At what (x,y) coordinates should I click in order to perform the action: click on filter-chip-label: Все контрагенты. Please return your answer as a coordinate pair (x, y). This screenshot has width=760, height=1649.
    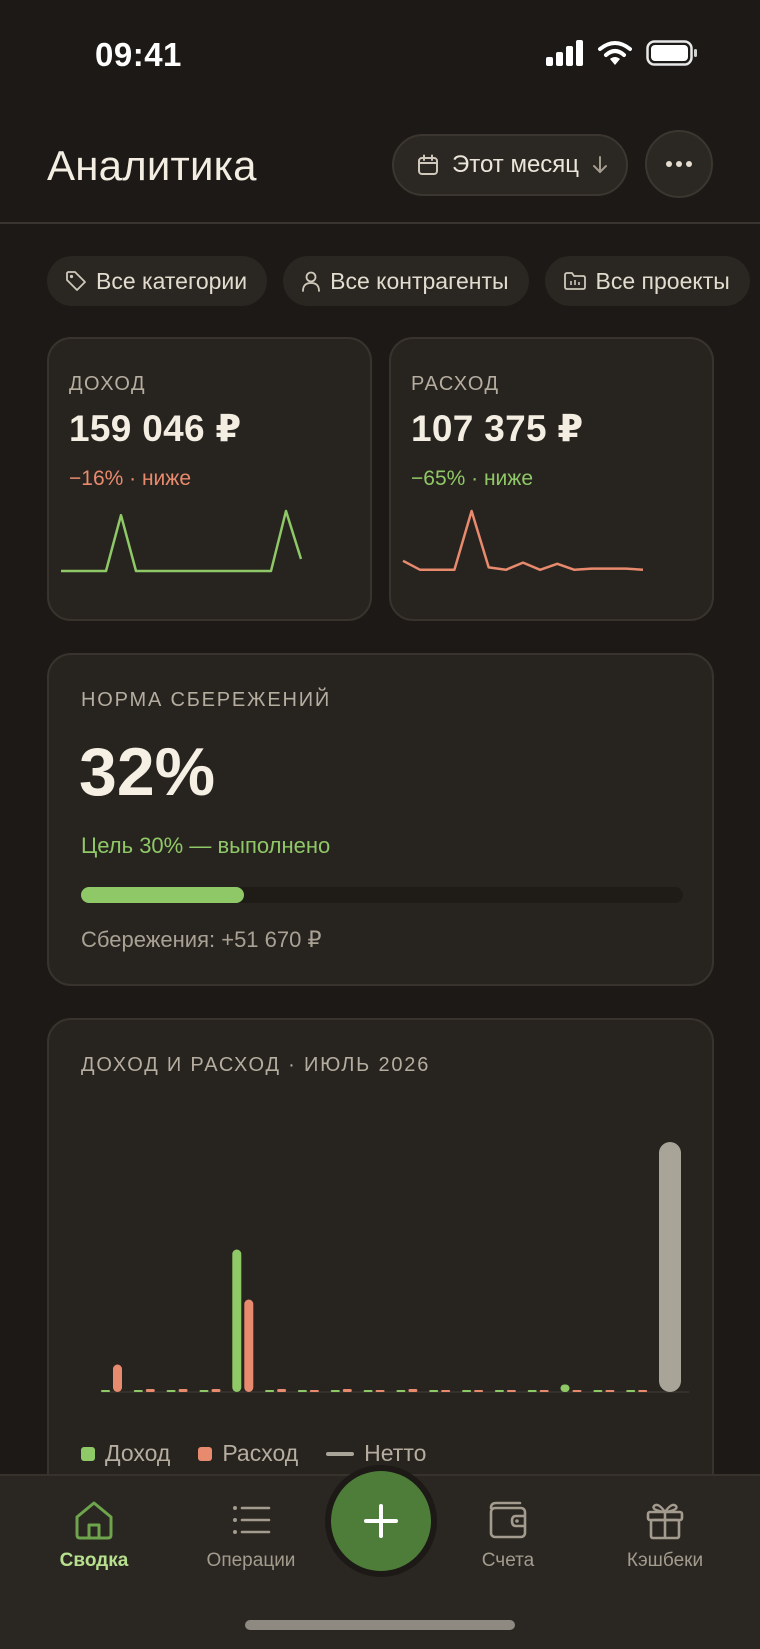
    Looking at the image, I should click on (419, 280).